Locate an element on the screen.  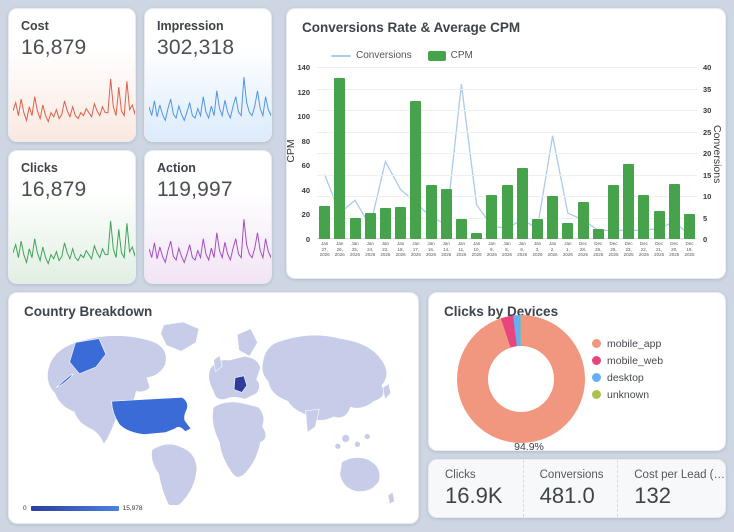
axis-tick-label: 60 is located at coordinates (305, 166).